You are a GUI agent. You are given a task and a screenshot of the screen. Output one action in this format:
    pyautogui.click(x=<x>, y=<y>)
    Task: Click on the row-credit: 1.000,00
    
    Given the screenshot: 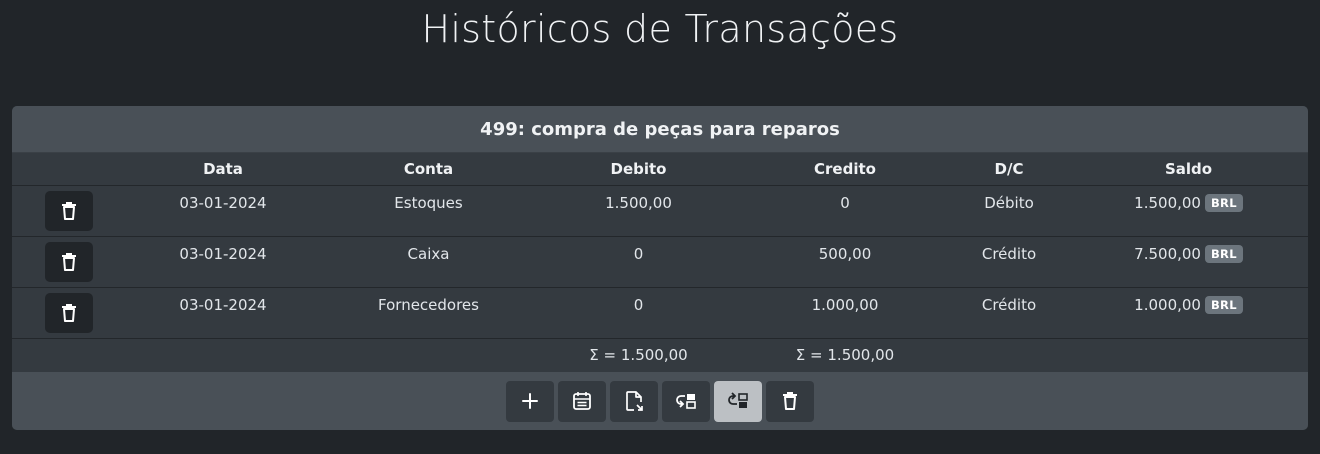 What is the action you would take?
    pyautogui.click(x=845, y=305)
    